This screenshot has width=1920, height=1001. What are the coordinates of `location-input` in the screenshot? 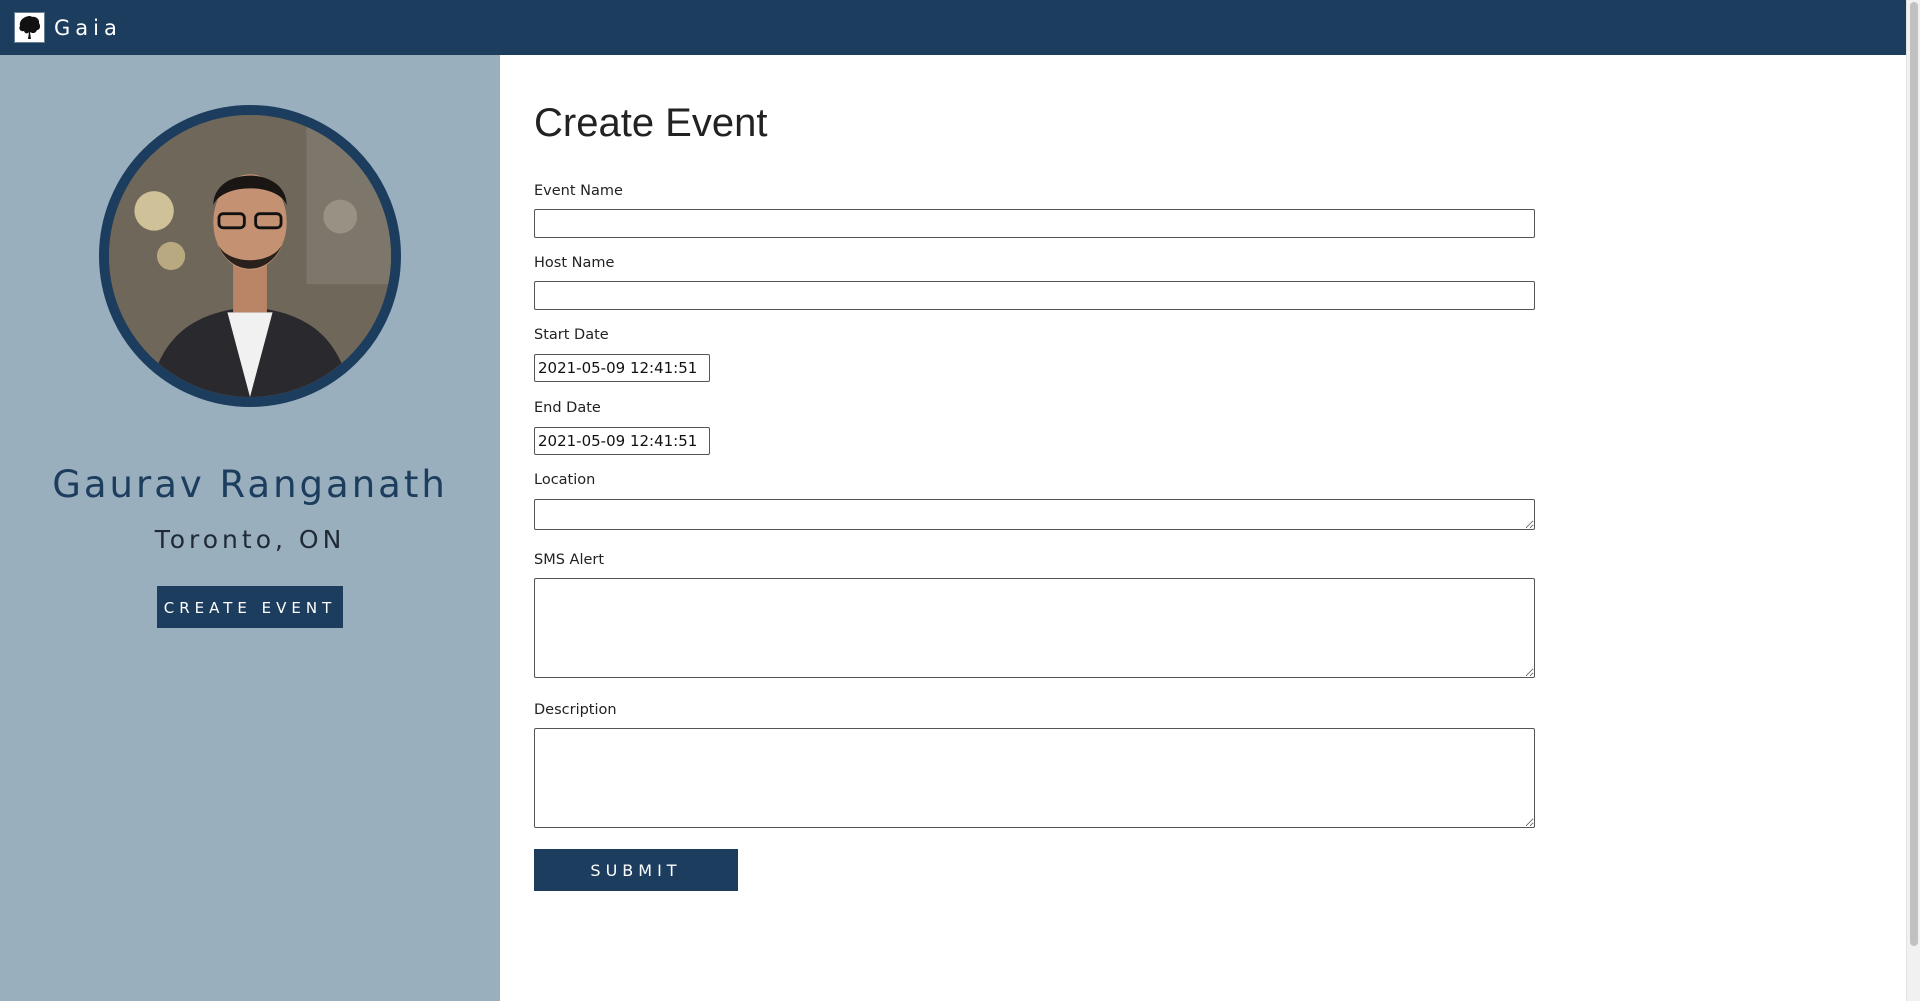 It's located at (1034, 514).